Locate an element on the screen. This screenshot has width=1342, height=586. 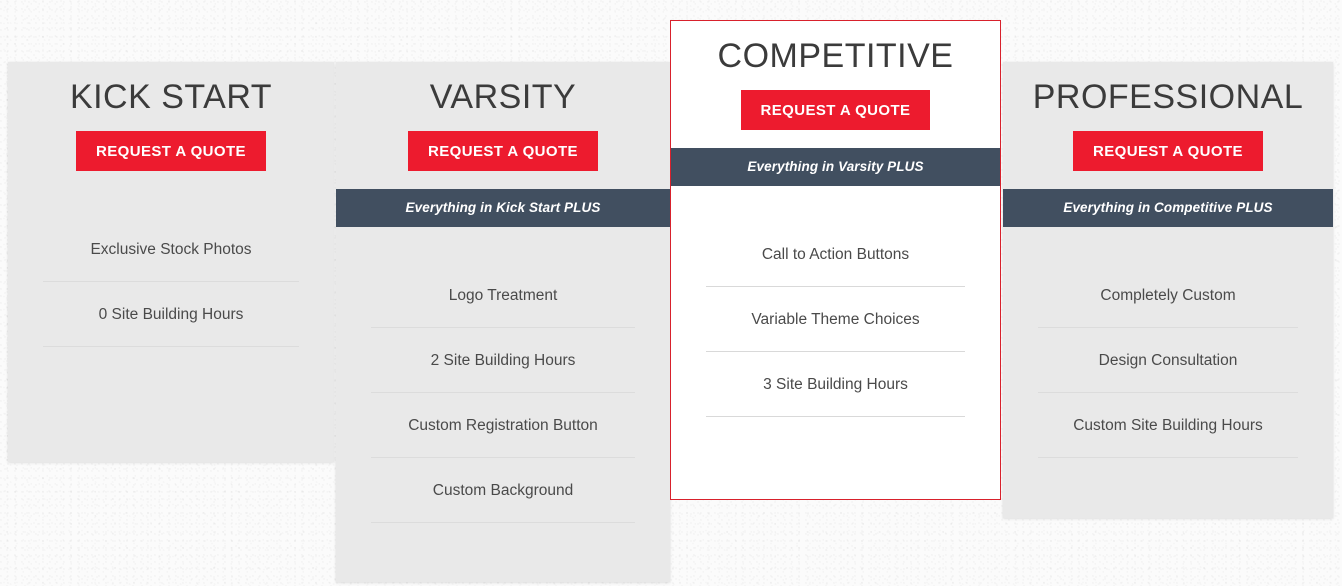
feature-item: Logo Treatment is located at coordinates (503, 296).